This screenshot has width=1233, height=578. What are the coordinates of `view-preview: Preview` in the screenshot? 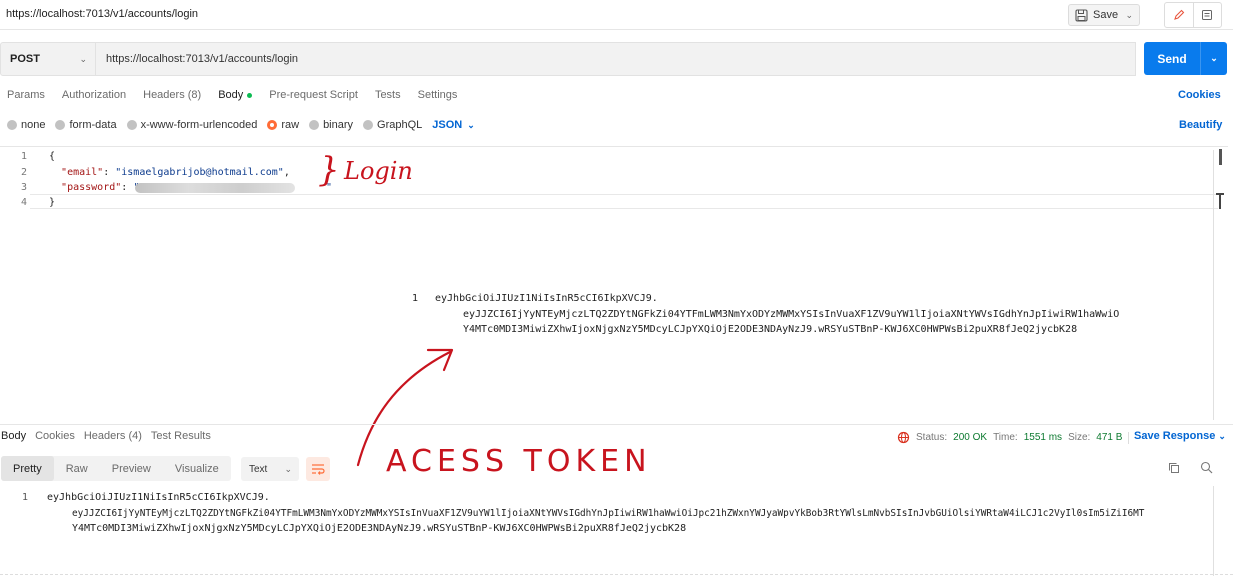 It's located at (131, 468).